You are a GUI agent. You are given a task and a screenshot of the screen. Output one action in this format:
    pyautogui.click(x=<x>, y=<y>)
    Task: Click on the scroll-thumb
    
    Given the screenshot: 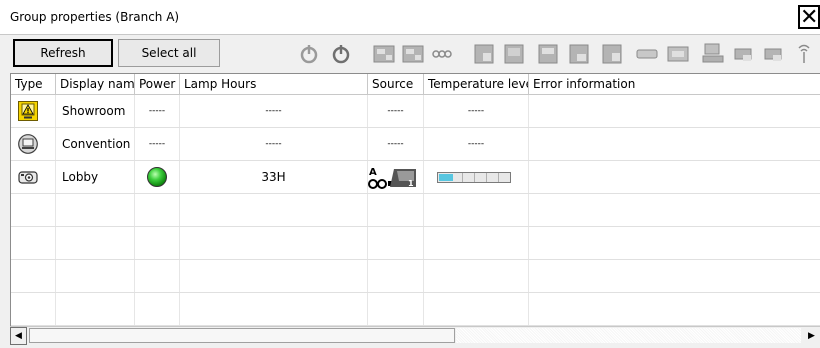 What is the action you would take?
    pyautogui.click(x=242, y=335)
    